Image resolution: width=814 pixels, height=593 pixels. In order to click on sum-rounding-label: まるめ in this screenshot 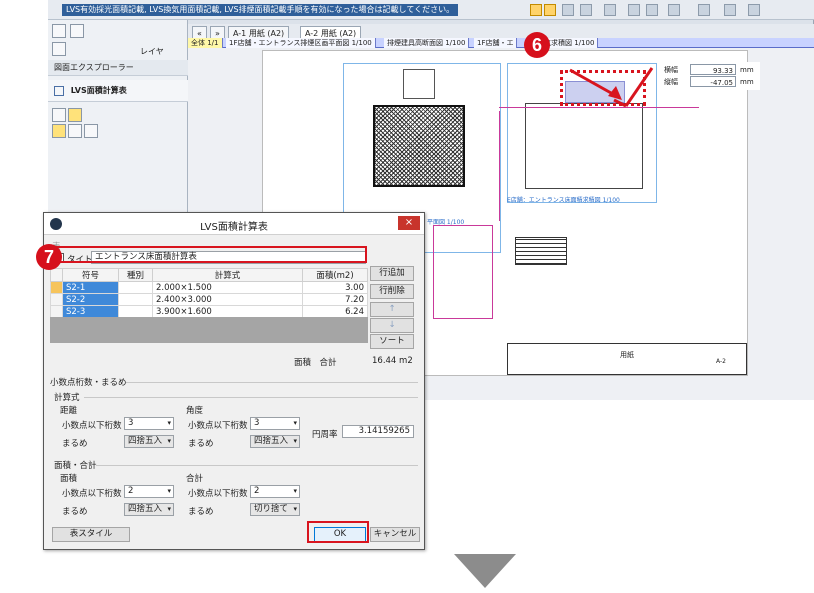, I will do `click(201, 512)`.